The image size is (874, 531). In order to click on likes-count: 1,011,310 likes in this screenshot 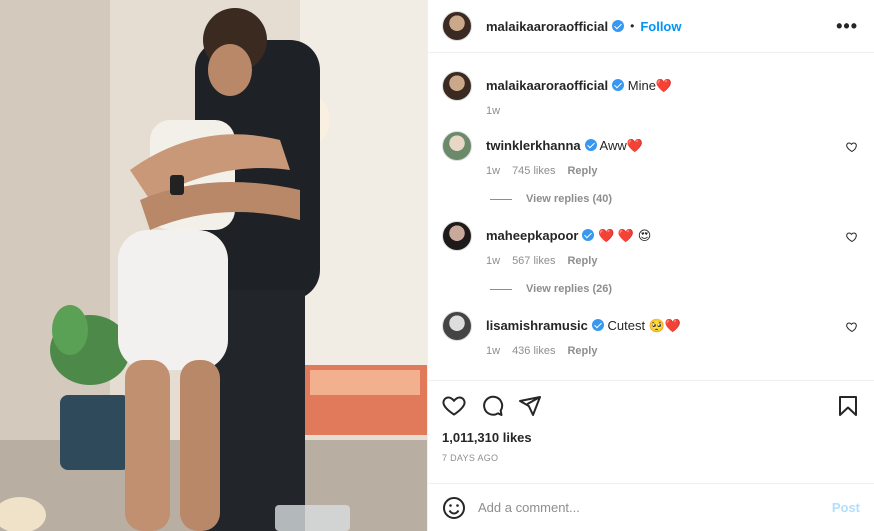, I will do `click(651, 437)`.